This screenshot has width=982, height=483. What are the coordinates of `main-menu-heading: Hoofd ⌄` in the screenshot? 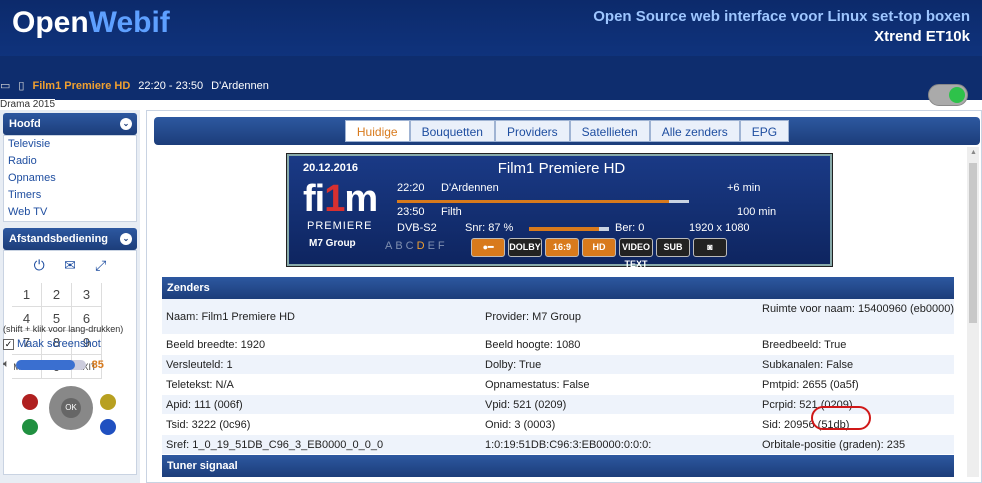 It's located at (70, 124).